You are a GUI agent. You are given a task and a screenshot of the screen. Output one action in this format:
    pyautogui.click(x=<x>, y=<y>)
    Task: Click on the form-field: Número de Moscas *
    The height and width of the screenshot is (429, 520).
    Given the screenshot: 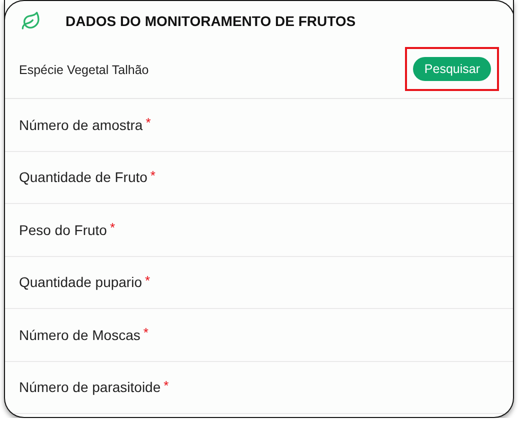 What is the action you would take?
    pyautogui.click(x=259, y=335)
    